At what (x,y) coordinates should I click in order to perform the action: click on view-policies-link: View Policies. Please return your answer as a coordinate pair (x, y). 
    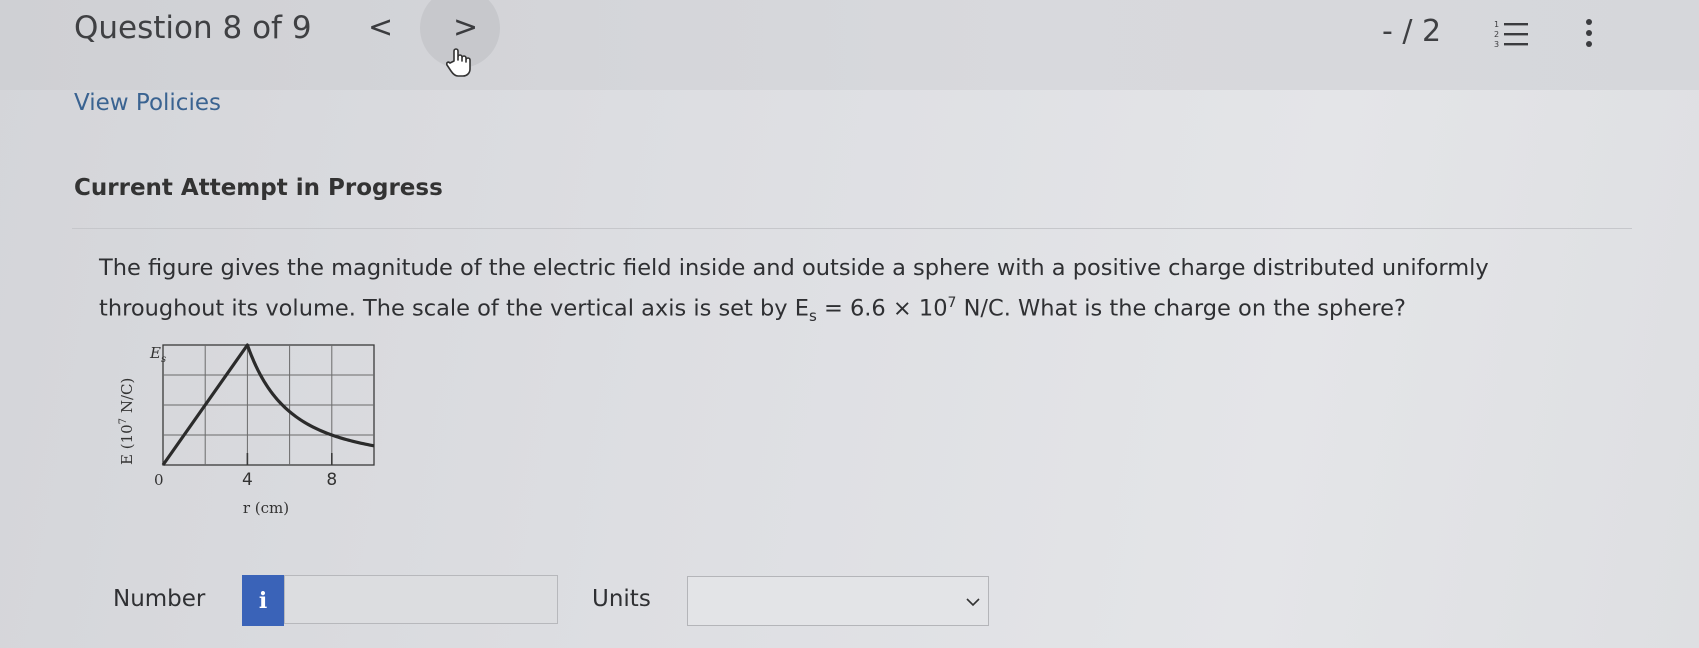
    Looking at the image, I should click on (147, 103).